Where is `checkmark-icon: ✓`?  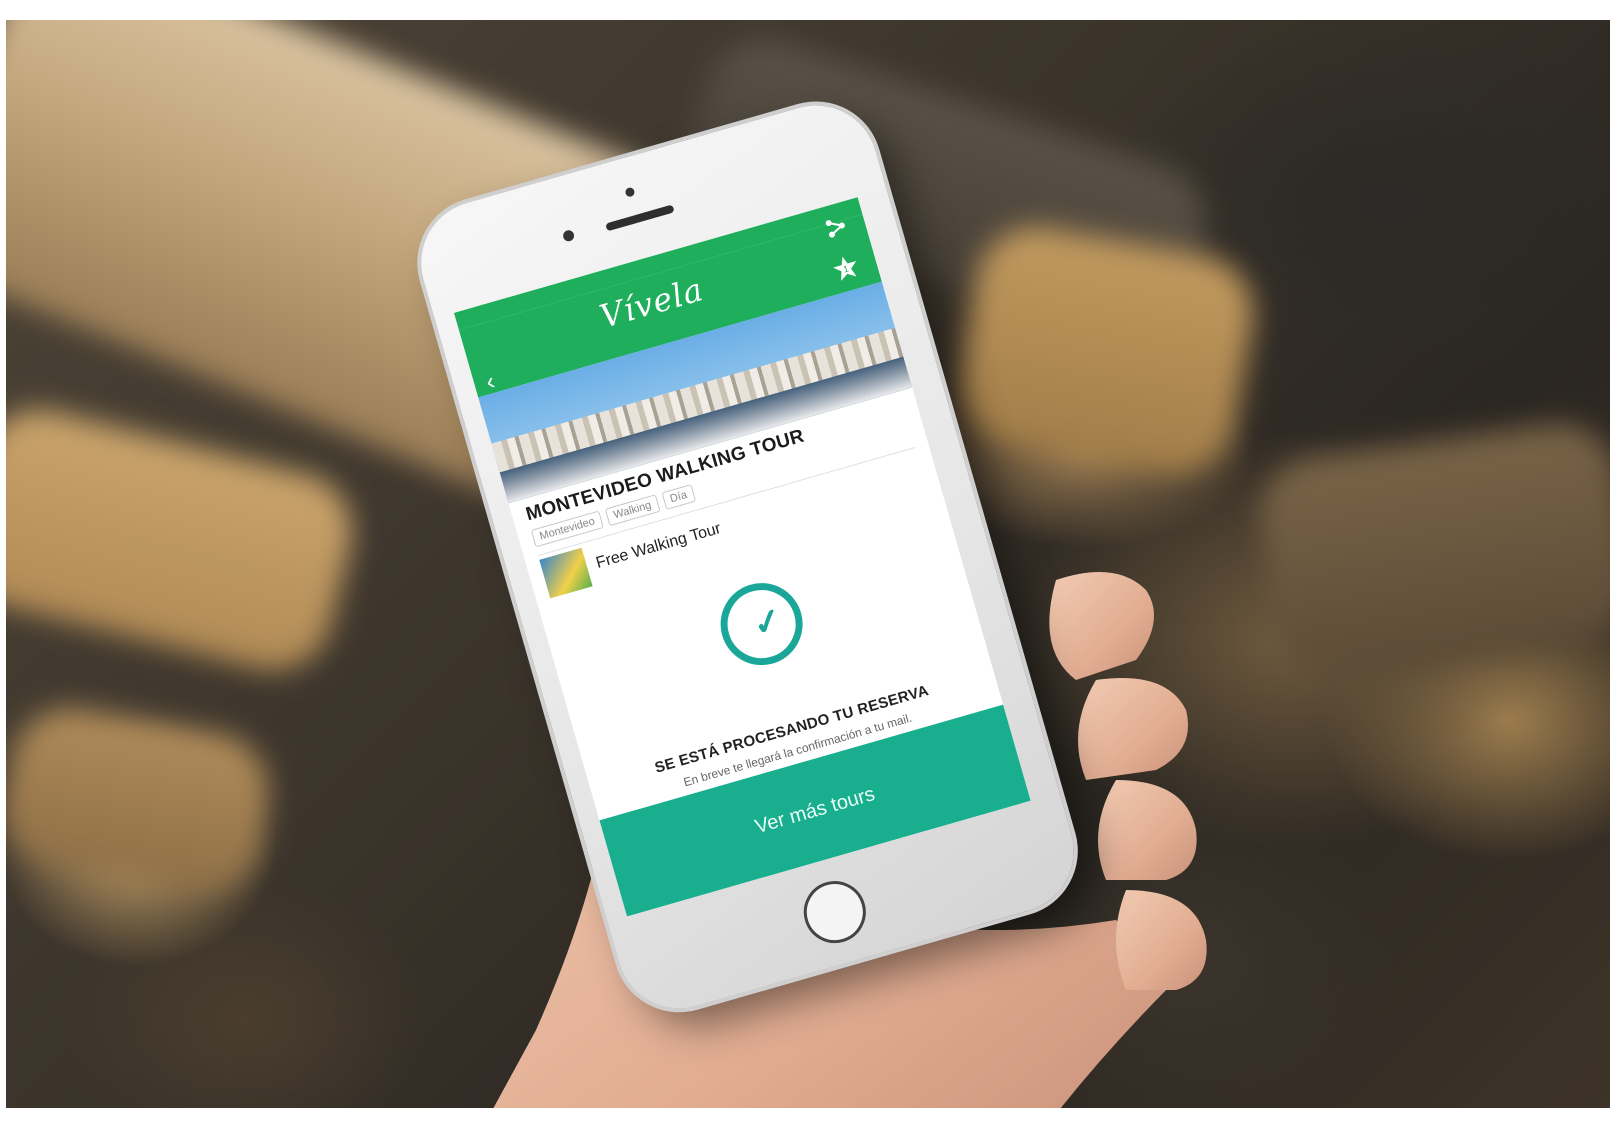 checkmark-icon: ✓ is located at coordinates (767, 622).